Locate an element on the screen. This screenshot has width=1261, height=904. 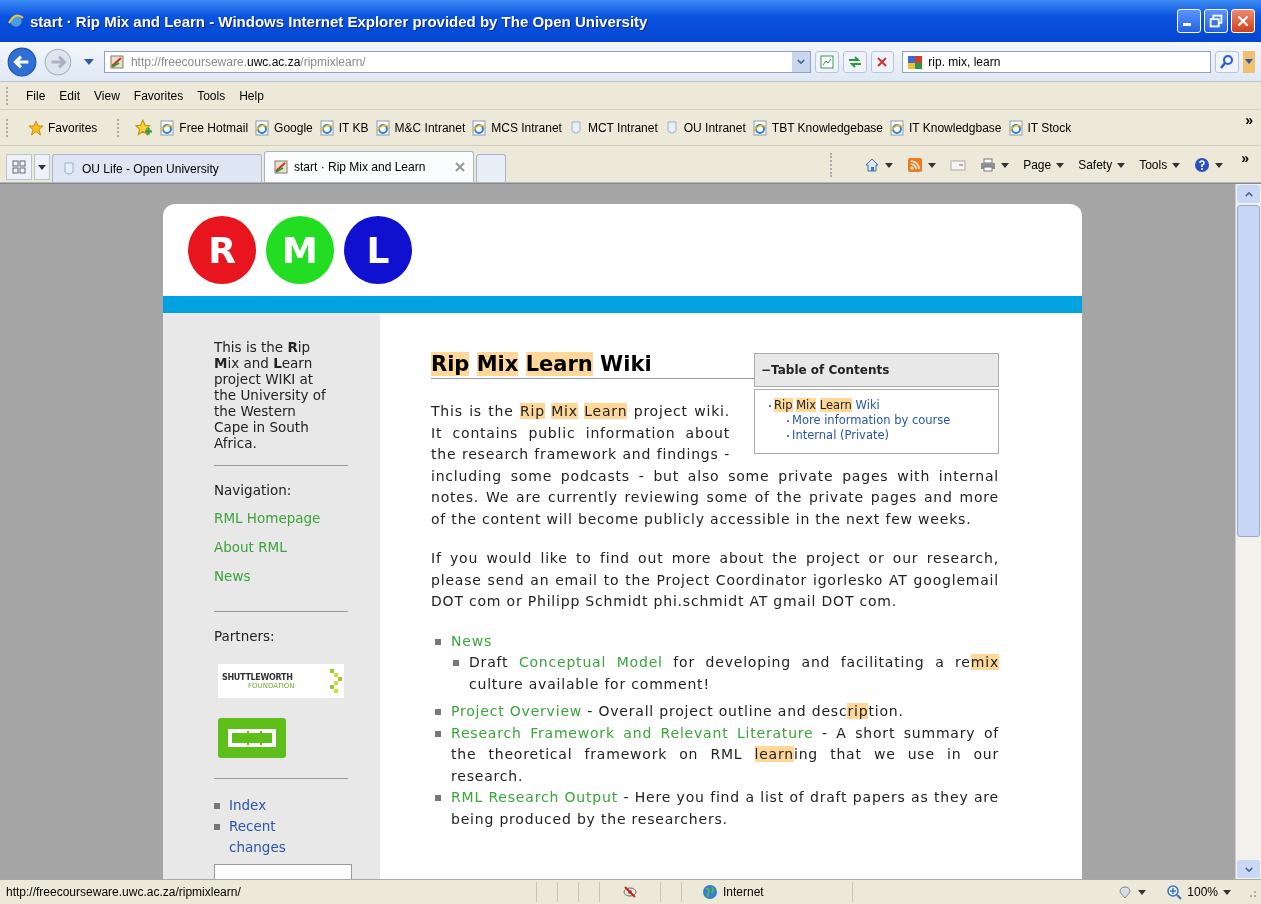
list-item: Draft Conceptual Model for developing and facilitating a re mix culture available for comment! is located at coordinates (734, 673).